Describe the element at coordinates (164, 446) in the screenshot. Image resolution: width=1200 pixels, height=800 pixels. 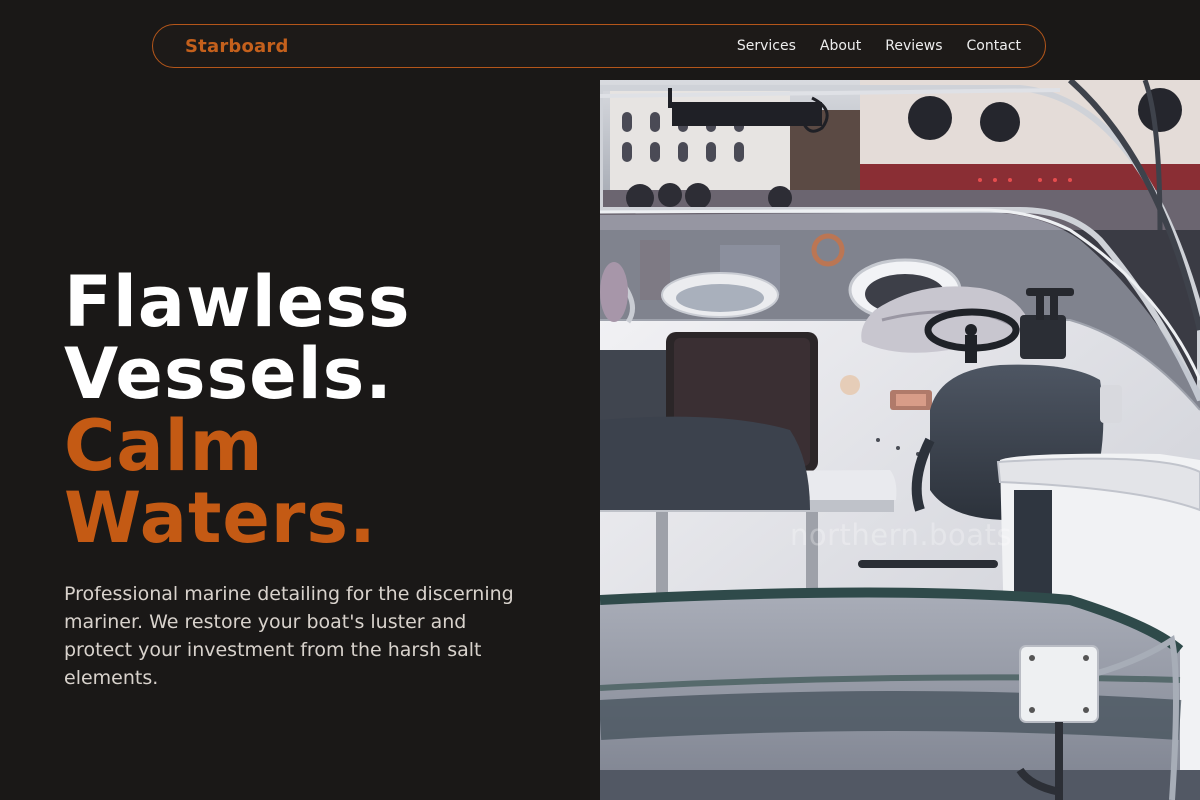
I see `hero-headline-accent-line-1: Calm` at that location.